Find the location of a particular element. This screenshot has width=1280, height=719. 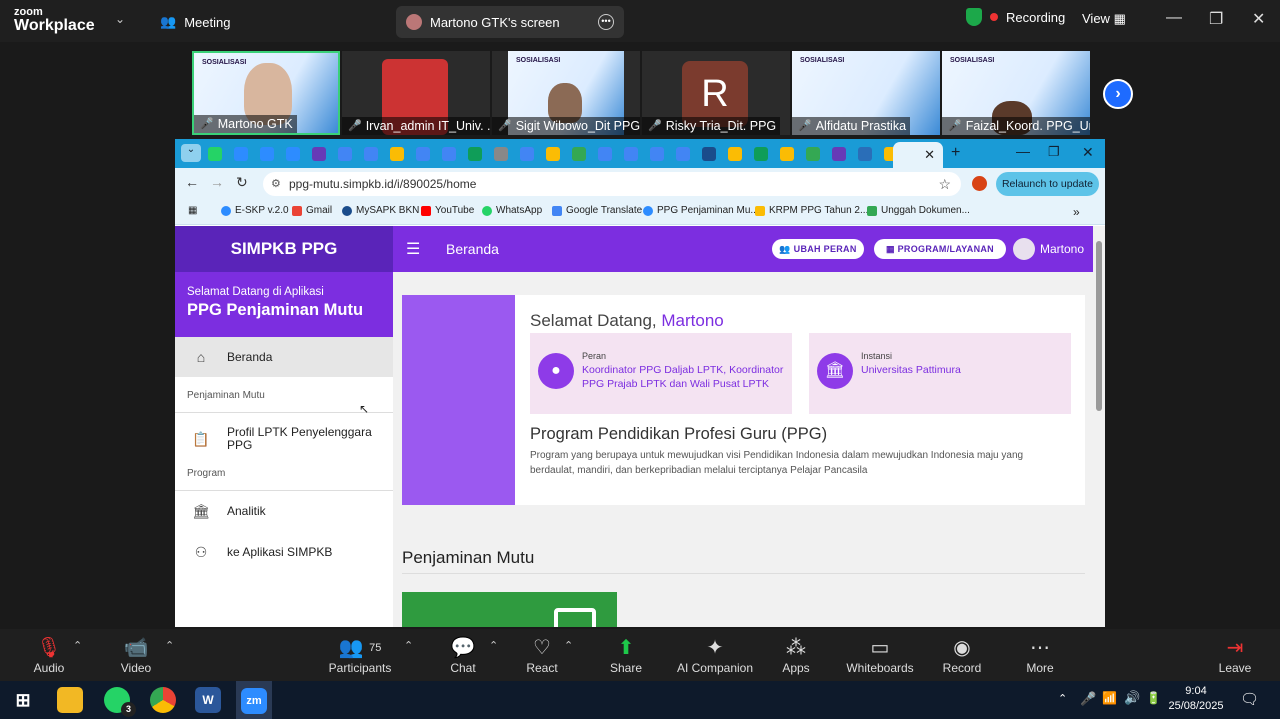

video-options-icon: ⌃ is located at coordinates (169, 645).